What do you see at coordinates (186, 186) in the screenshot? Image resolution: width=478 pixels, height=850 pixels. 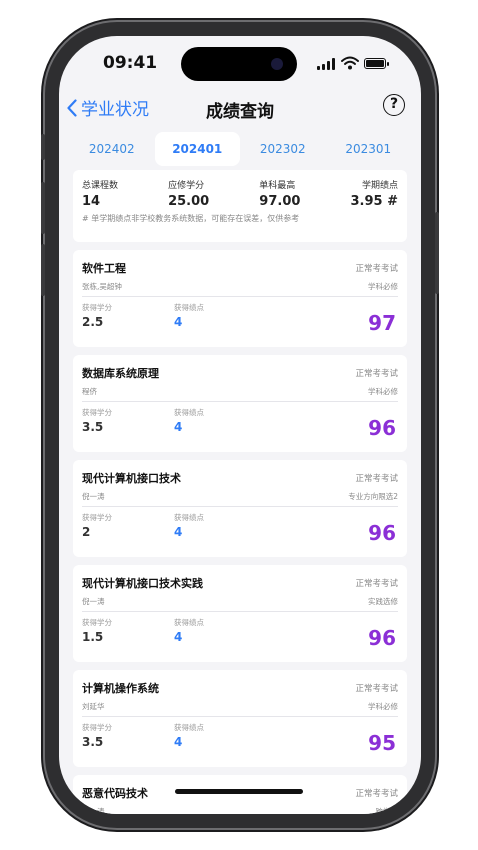 I see `summary-label: 应修学分` at bounding box center [186, 186].